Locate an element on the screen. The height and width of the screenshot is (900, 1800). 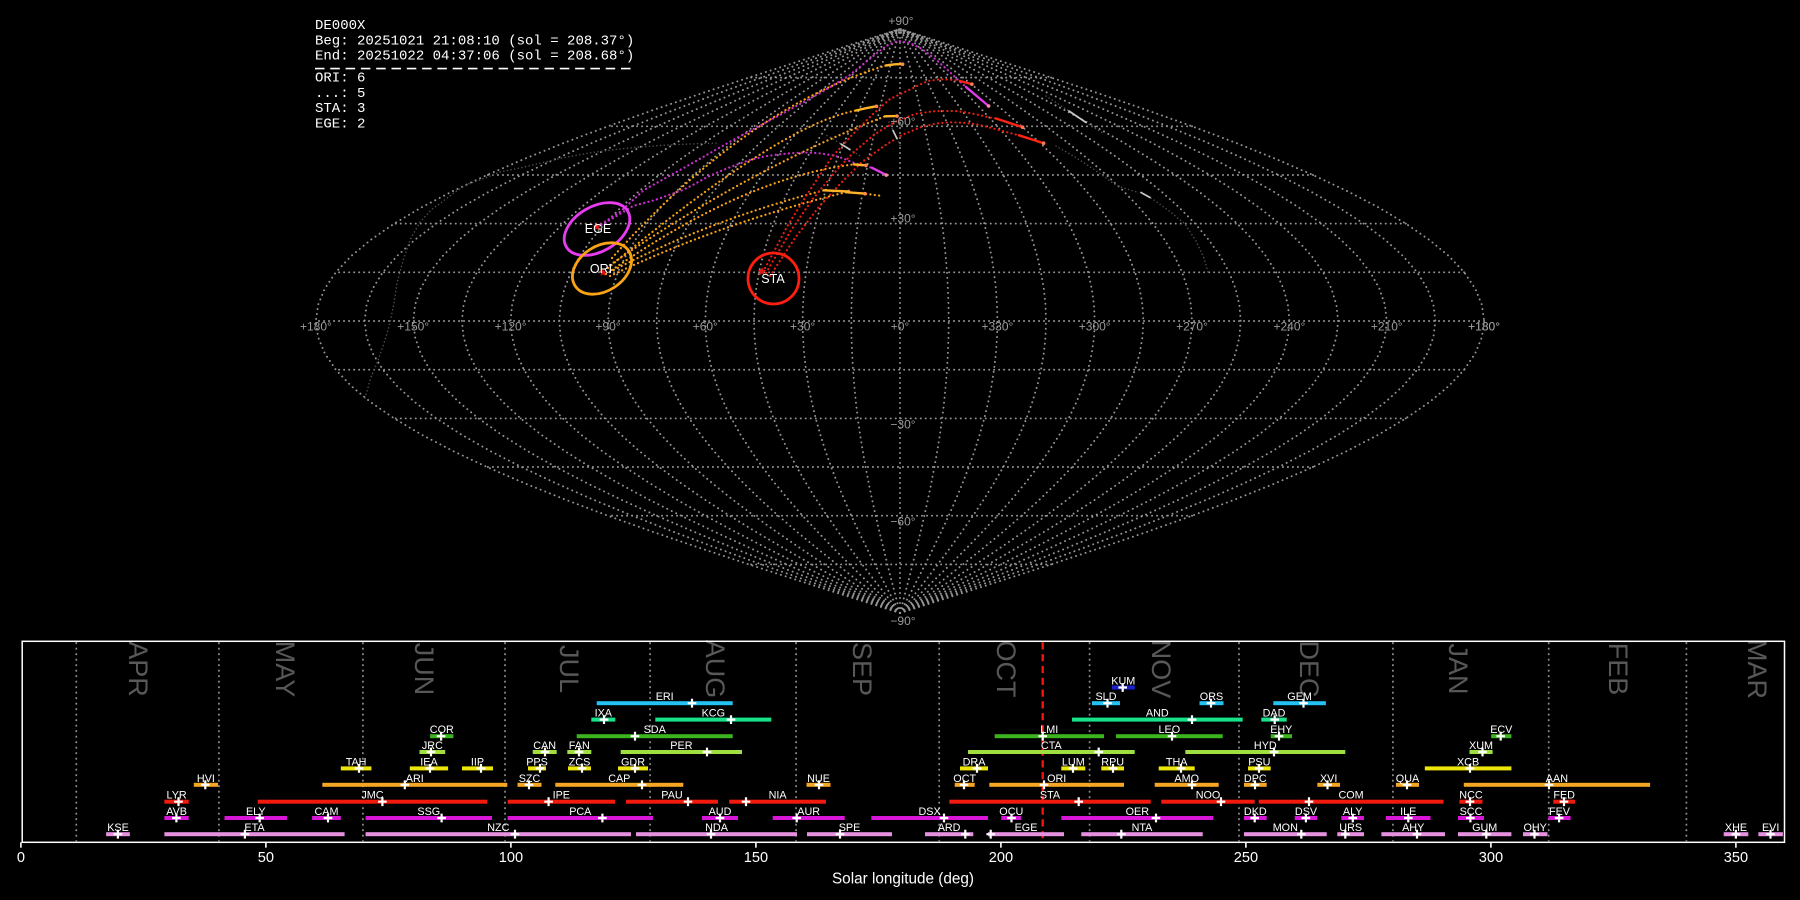
svg-text: −90° is located at coordinates (902, 621).